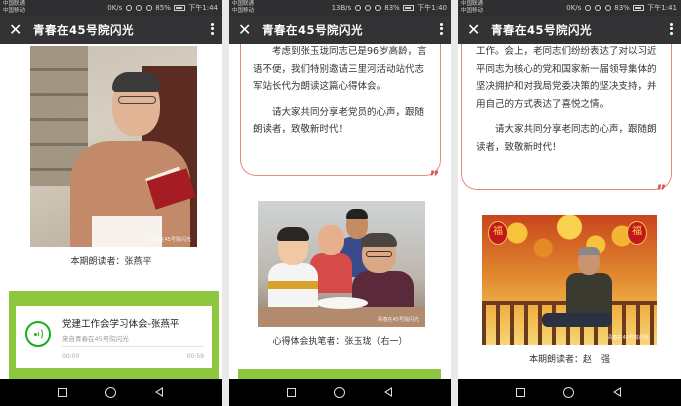 The width and height of the screenshot is (681, 406). Describe the element at coordinates (71, 356) in the screenshot. I see `audio-current-time: 00:00` at that location.